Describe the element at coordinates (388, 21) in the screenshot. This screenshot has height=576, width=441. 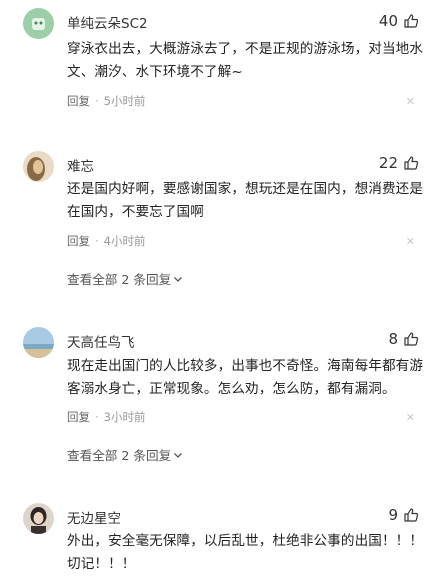
I see `like-count: 40` at that location.